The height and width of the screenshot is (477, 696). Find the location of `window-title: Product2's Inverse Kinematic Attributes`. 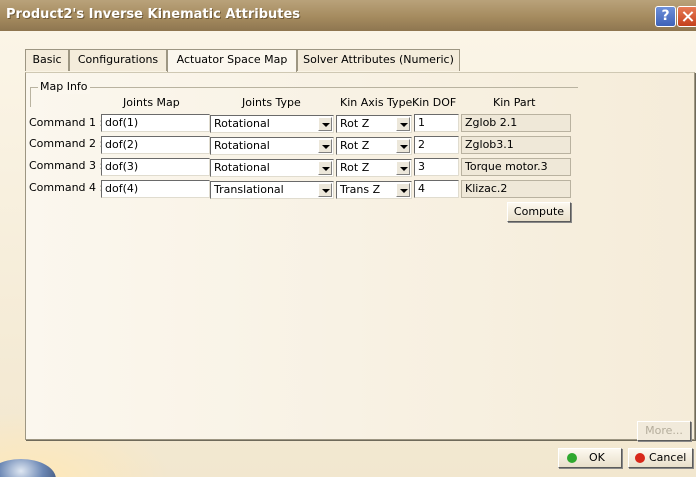

window-title: Product2's Inverse Kinematic Attributes is located at coordinates (153, 14).